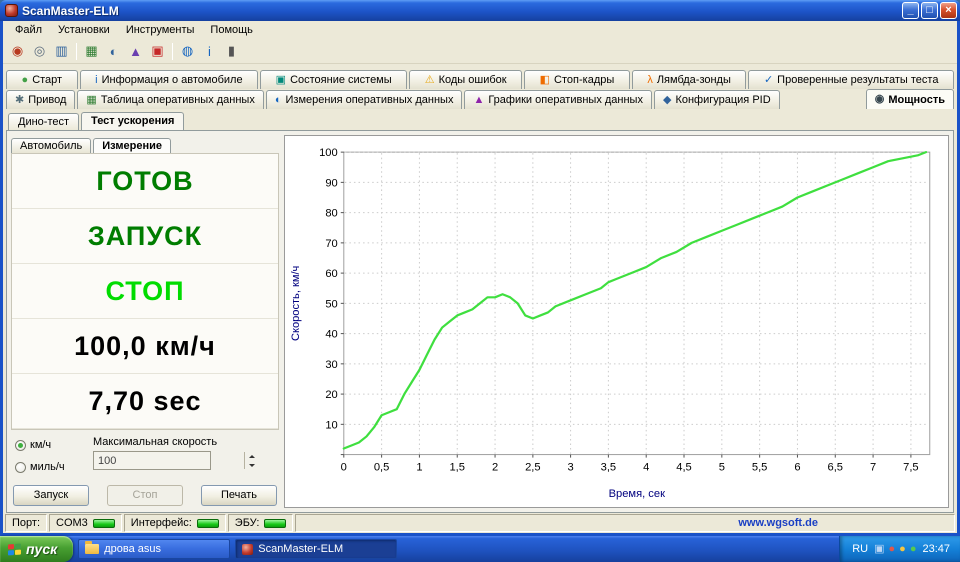 This screenshot has height=562, width=960. Describe the element at coordinates (667, 99) in the screenshot. I see `pid-config-icon: ◆` at that location.